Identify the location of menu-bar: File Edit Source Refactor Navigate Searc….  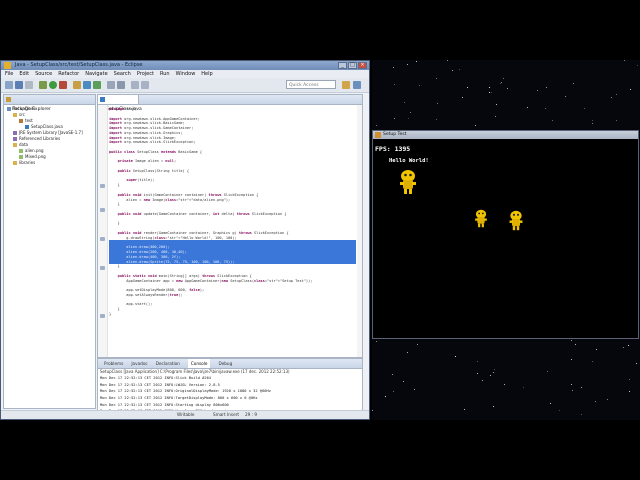
(185, 74).